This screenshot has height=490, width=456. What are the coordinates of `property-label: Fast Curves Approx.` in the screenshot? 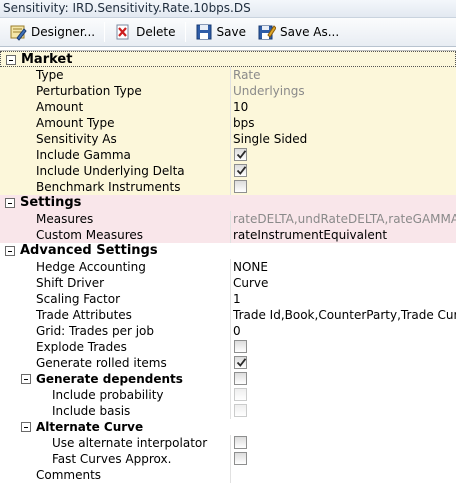 It's located at (112, 459).